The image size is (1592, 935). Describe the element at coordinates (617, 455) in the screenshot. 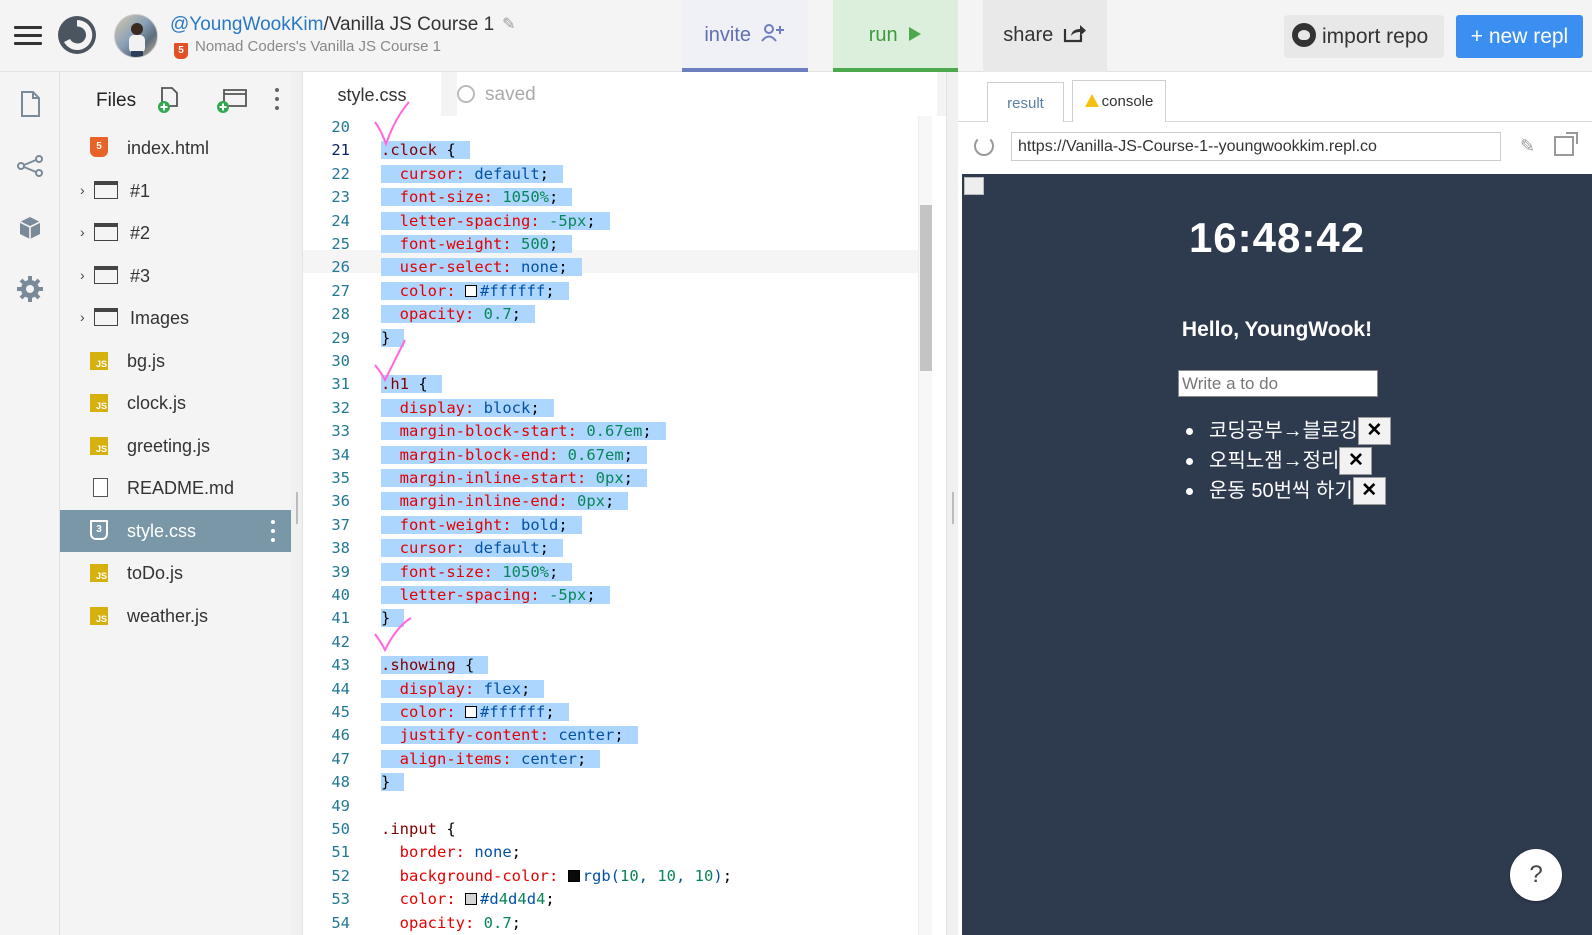

I see `code-line: 34 margin-block-end: 0.67em;` at that location.